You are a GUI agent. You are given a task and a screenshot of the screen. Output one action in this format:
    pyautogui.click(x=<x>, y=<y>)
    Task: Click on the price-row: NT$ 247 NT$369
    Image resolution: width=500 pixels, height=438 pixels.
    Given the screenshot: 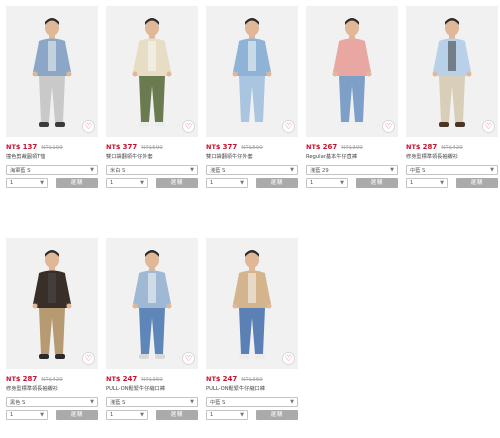 What is the action you would take?
    pyautogui.click(x=252, y=379)
    